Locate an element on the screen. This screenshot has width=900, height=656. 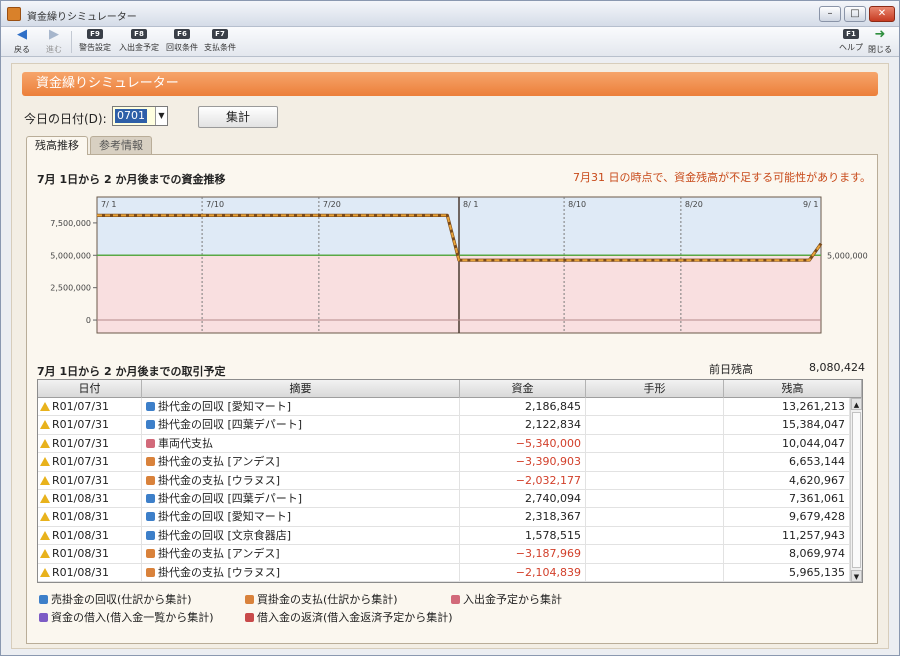
back-button: ◀ 戻る is located at coordinates (22, 41).